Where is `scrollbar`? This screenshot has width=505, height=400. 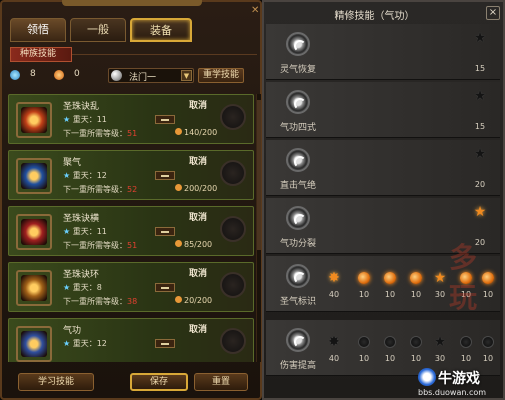 scrollbar is located at coordinates (258, 228).